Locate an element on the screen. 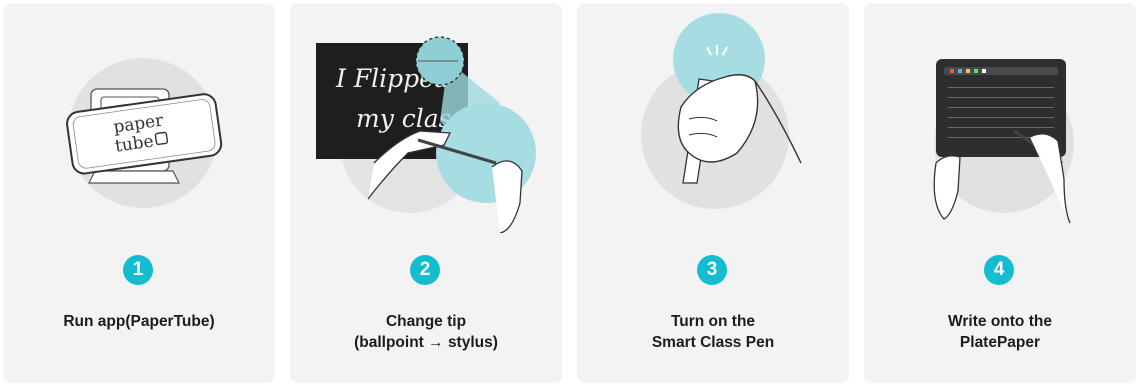 This screenshot has width=1139, height=385. step-number-4: 4 is located at coordinates (999, 270).